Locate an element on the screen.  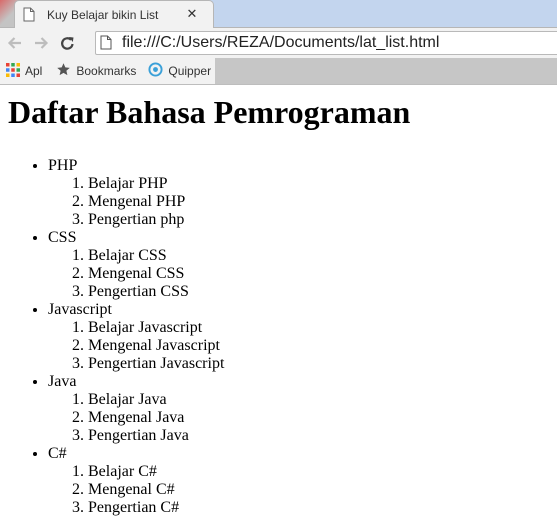
list-item: Mengenal Java is located at coordinates (322, 418).